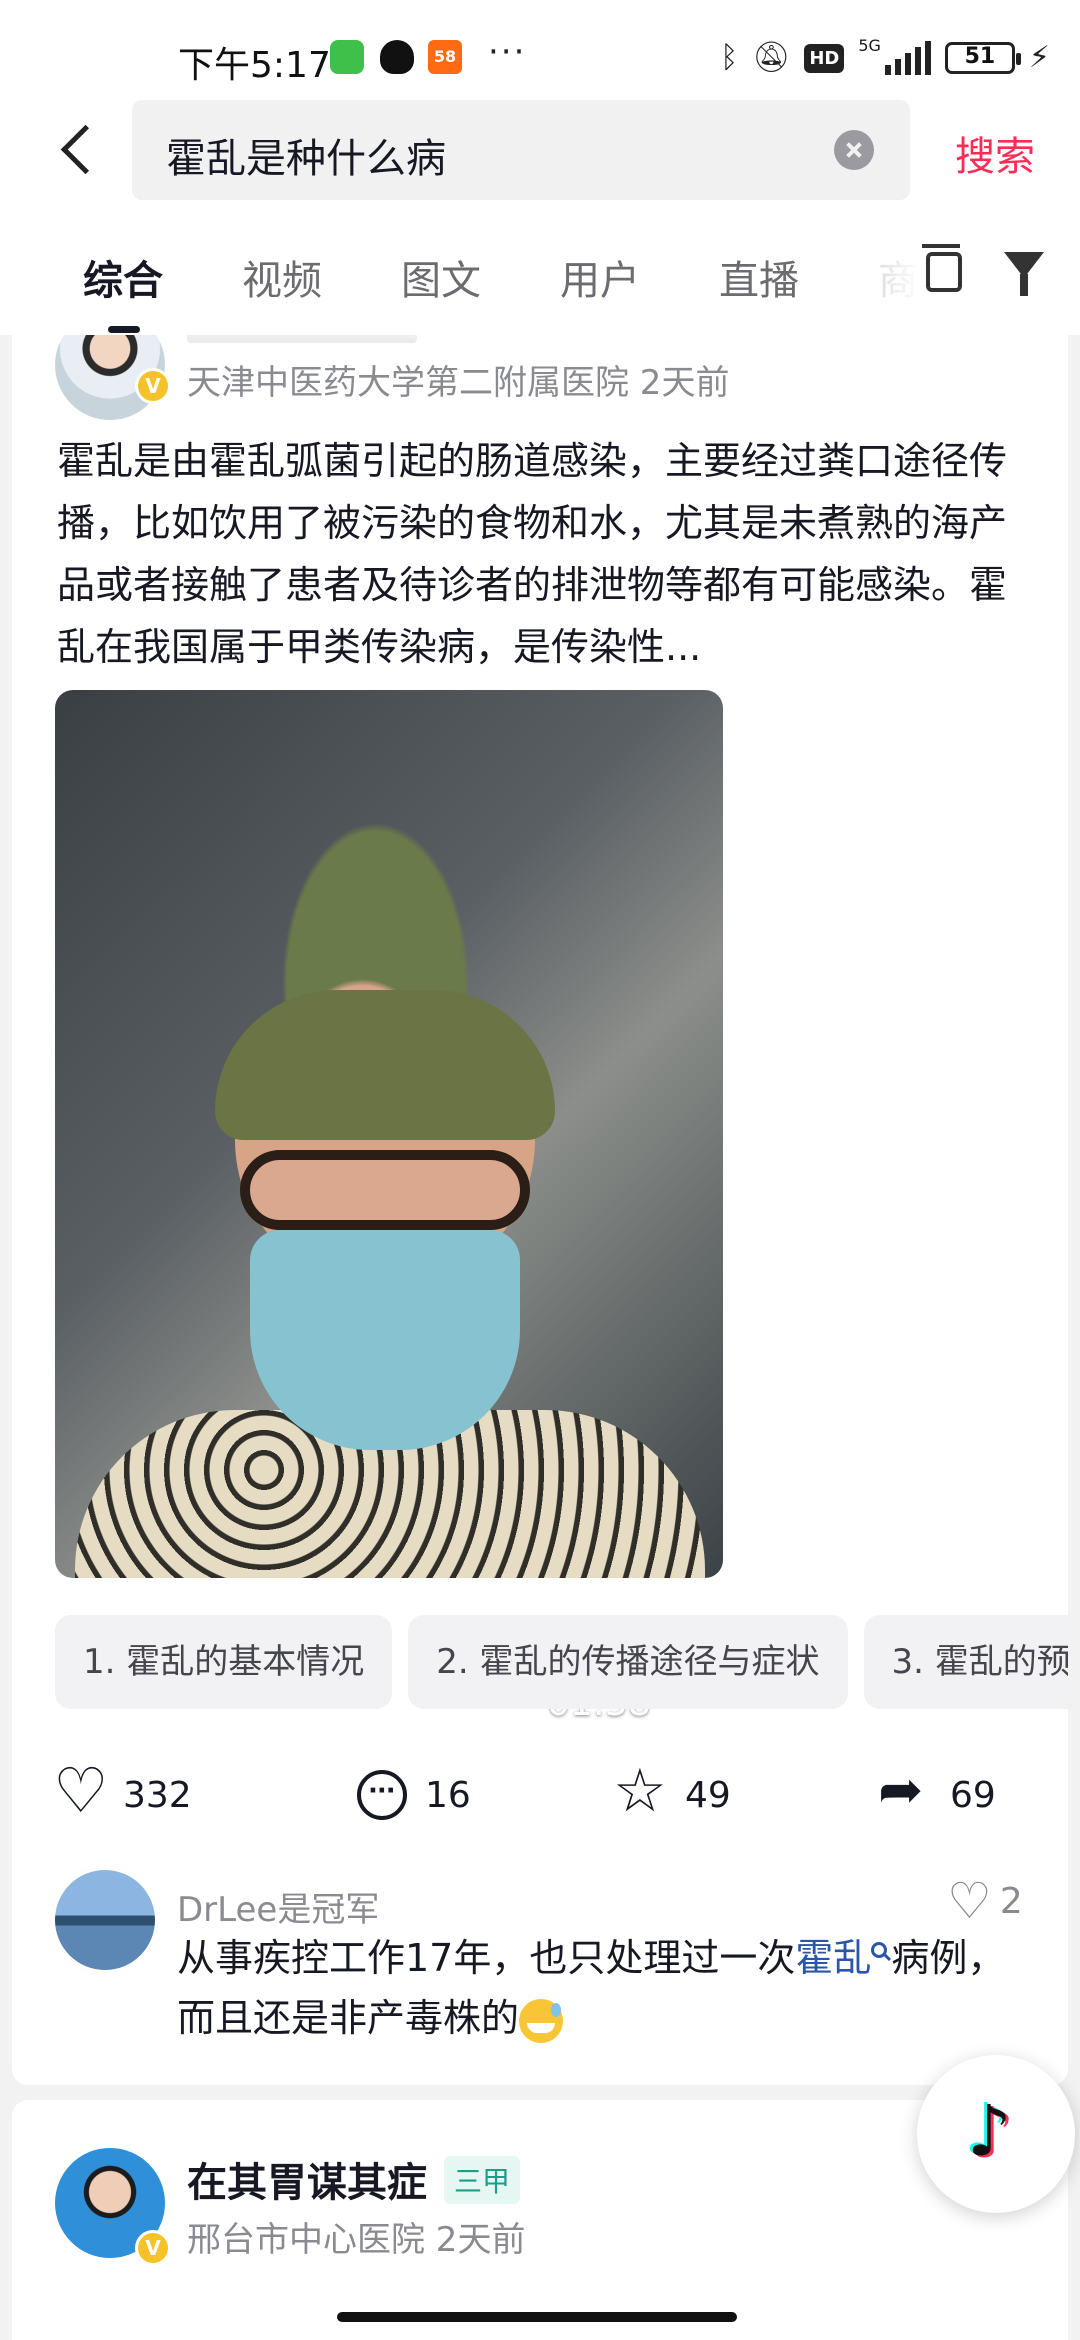 The width and height of the screenshot is (1080, 2340). Describe the element at coordinates (942, 268) in the screenshot. I see `layout-toggle-icon` at that location.